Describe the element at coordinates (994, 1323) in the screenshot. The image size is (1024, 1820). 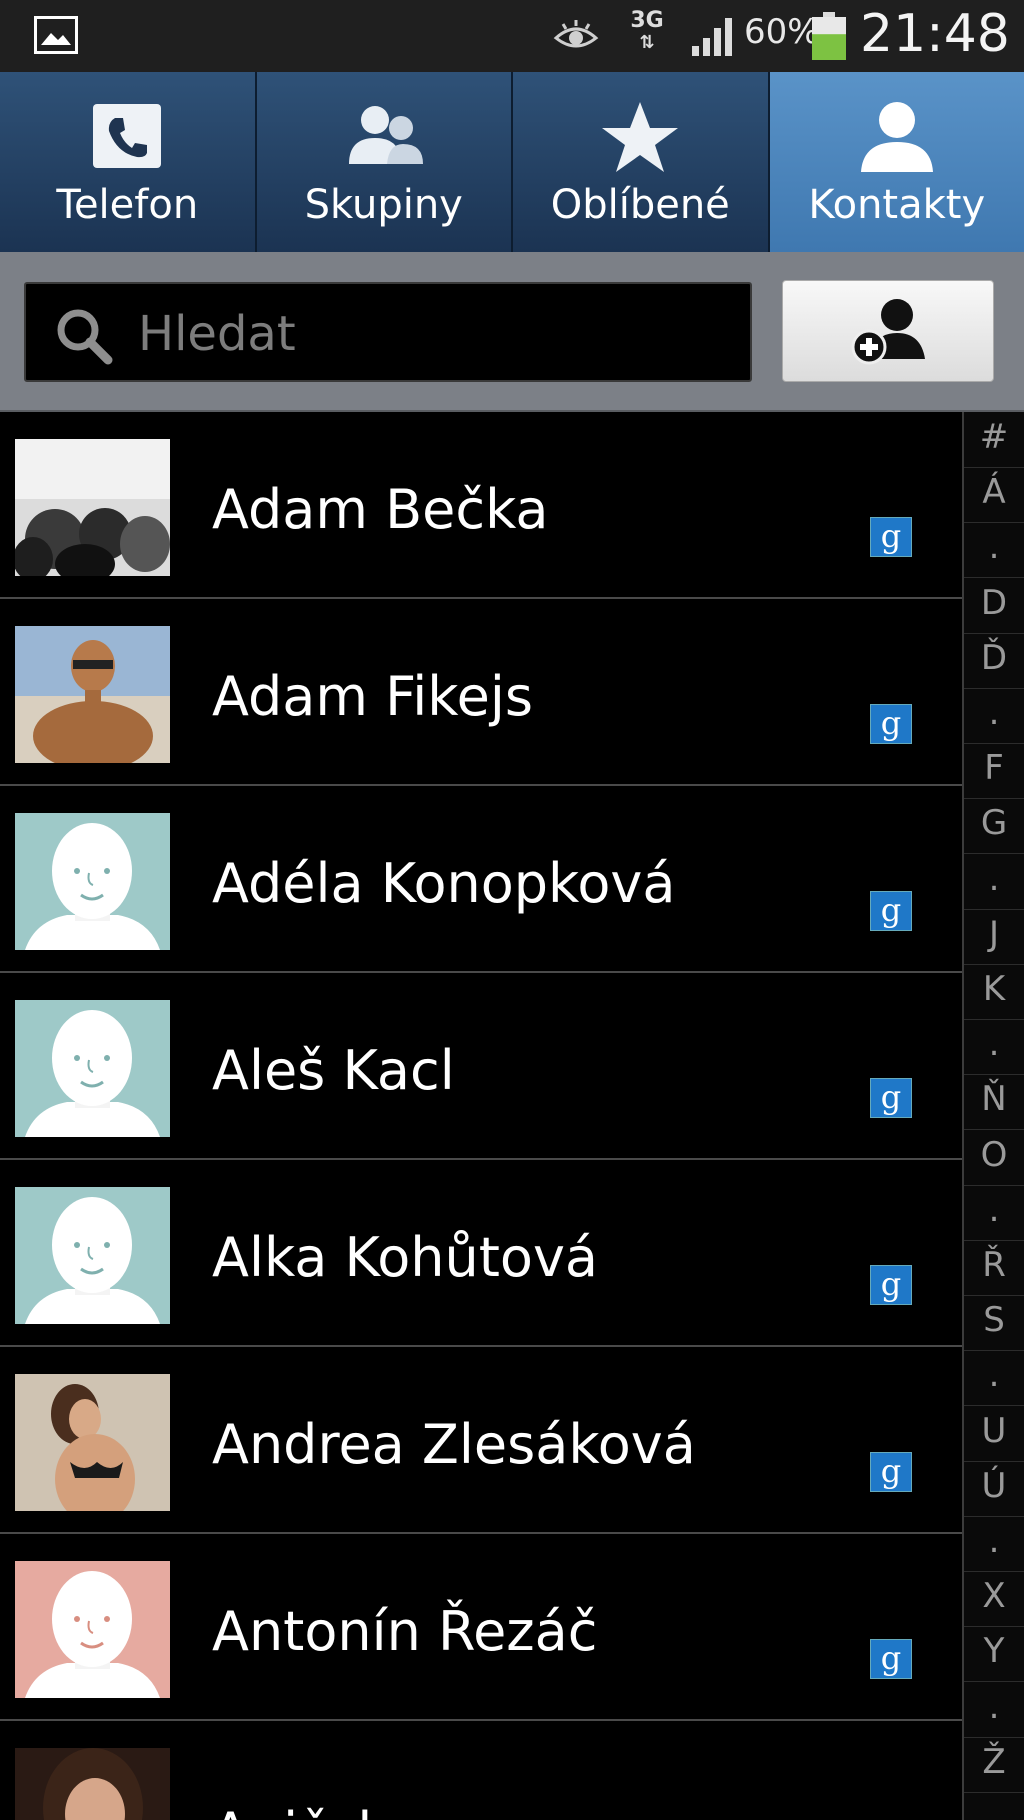
I see `index-letter: S` at that location.